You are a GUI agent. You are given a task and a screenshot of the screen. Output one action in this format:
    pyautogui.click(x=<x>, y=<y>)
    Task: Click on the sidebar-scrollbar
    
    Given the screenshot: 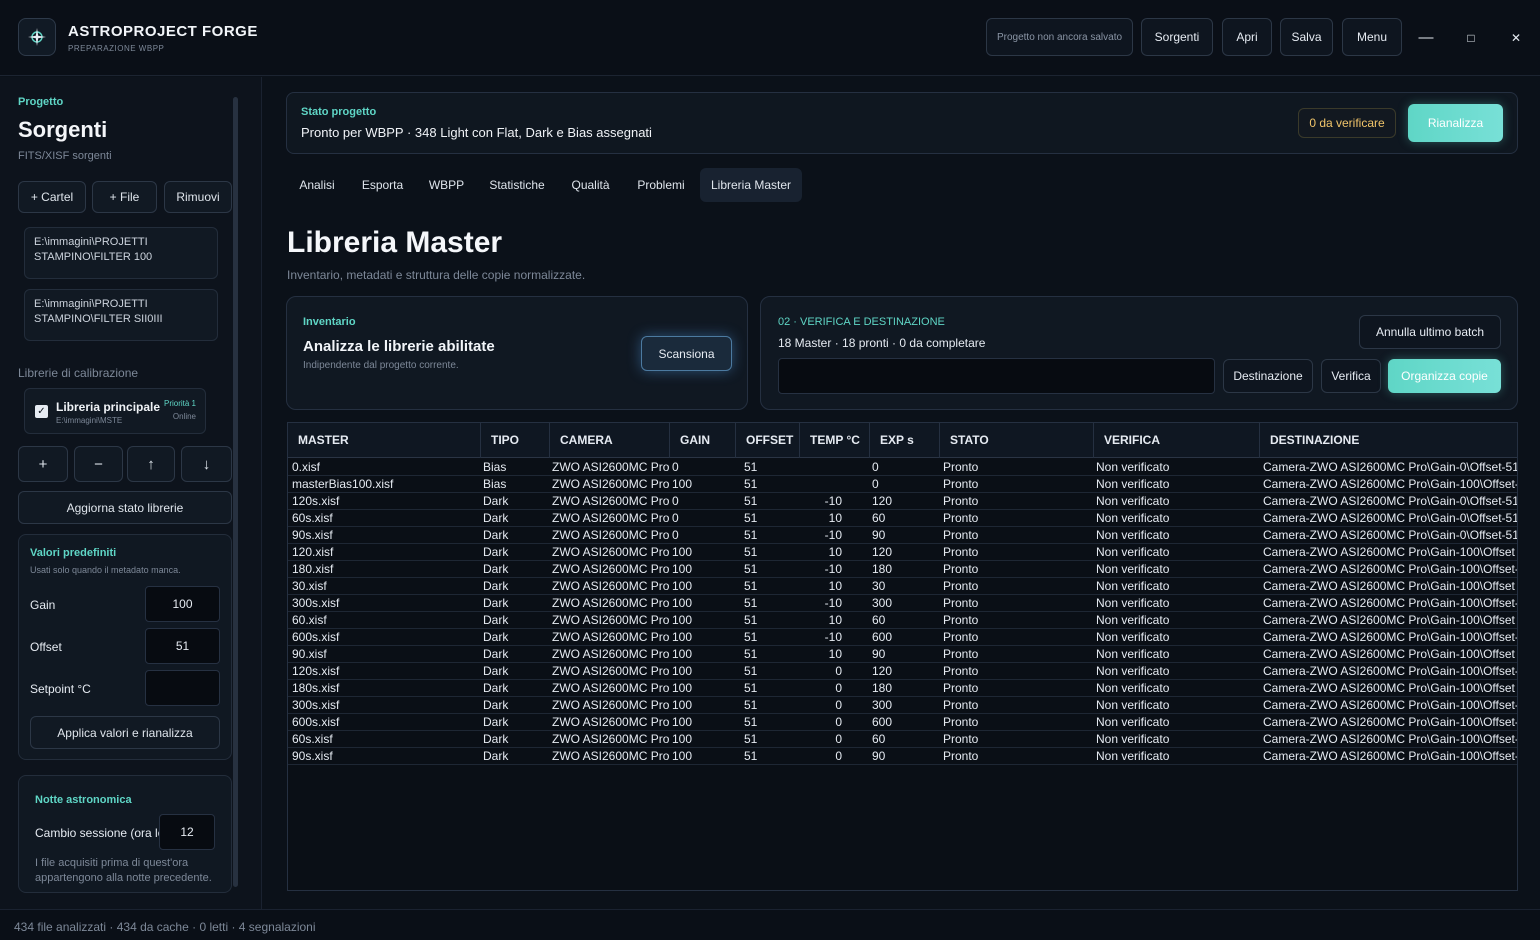 What is the action you would take?
    pyautogui.click(x=235, y=492)
    